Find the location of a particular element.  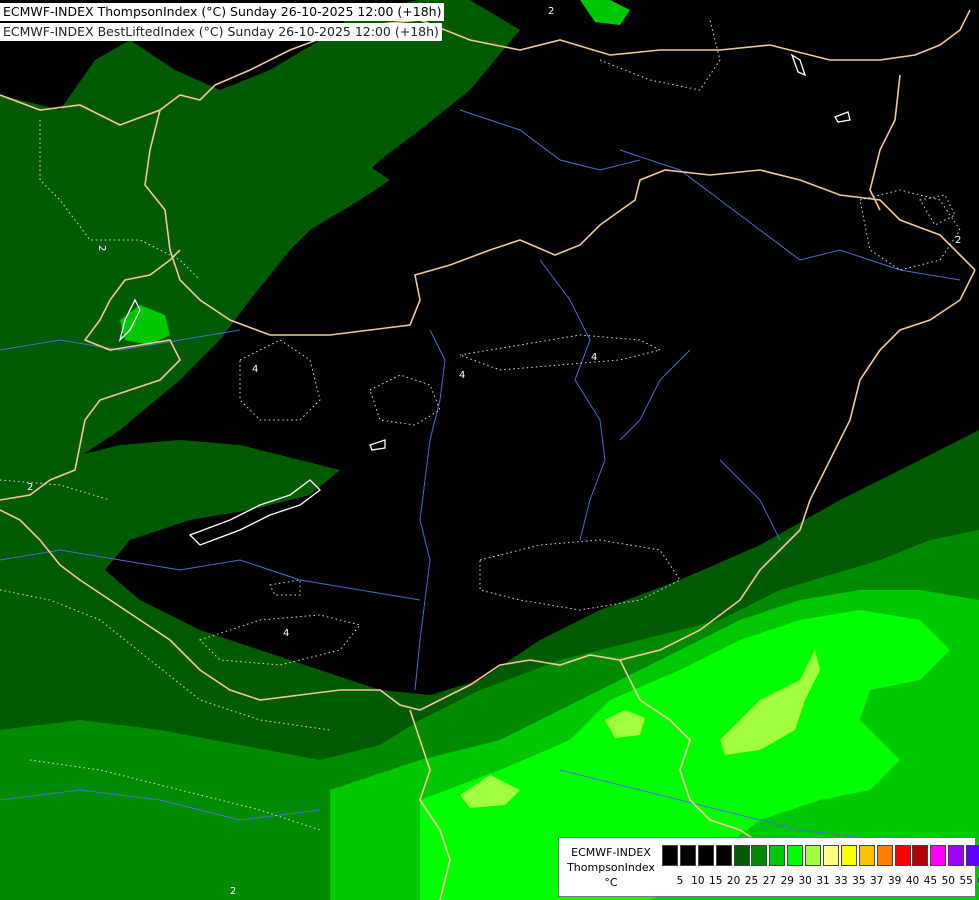

legend-tick: 45 is located at coordinates (930, 881).